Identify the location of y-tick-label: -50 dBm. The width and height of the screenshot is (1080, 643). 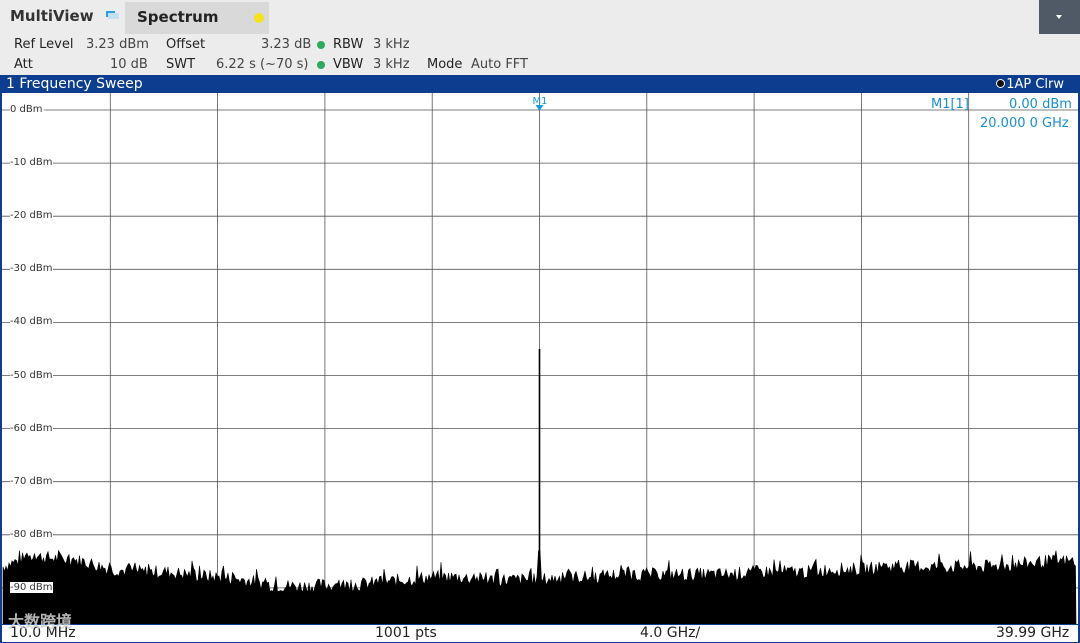
(32, 375).